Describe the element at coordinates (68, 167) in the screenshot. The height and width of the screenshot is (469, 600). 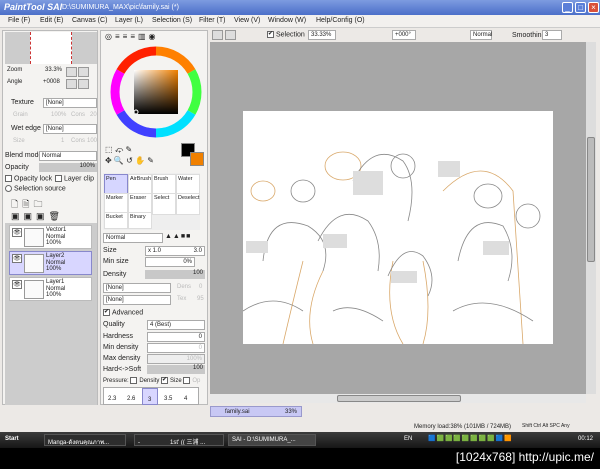
I see `opacity-slider: 100%` at that location.